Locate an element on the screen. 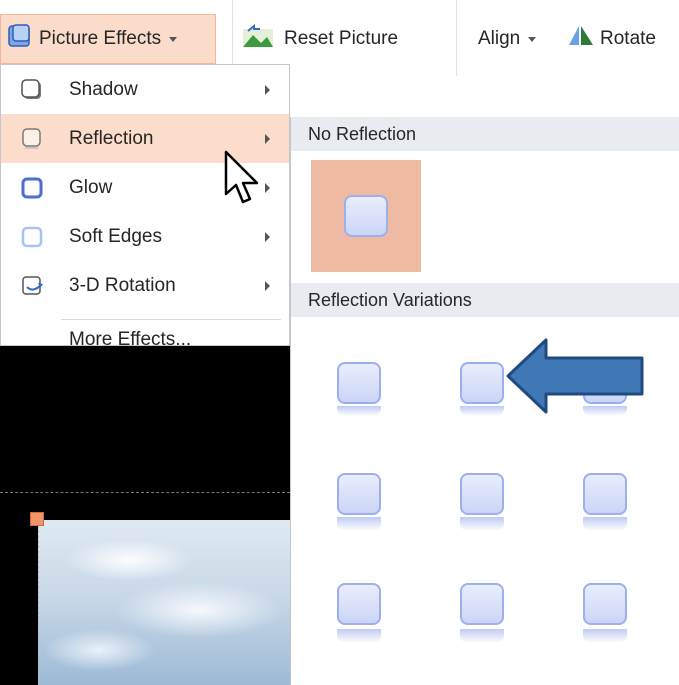  rotate-button: Rotate is located at coordinates (611, 39).